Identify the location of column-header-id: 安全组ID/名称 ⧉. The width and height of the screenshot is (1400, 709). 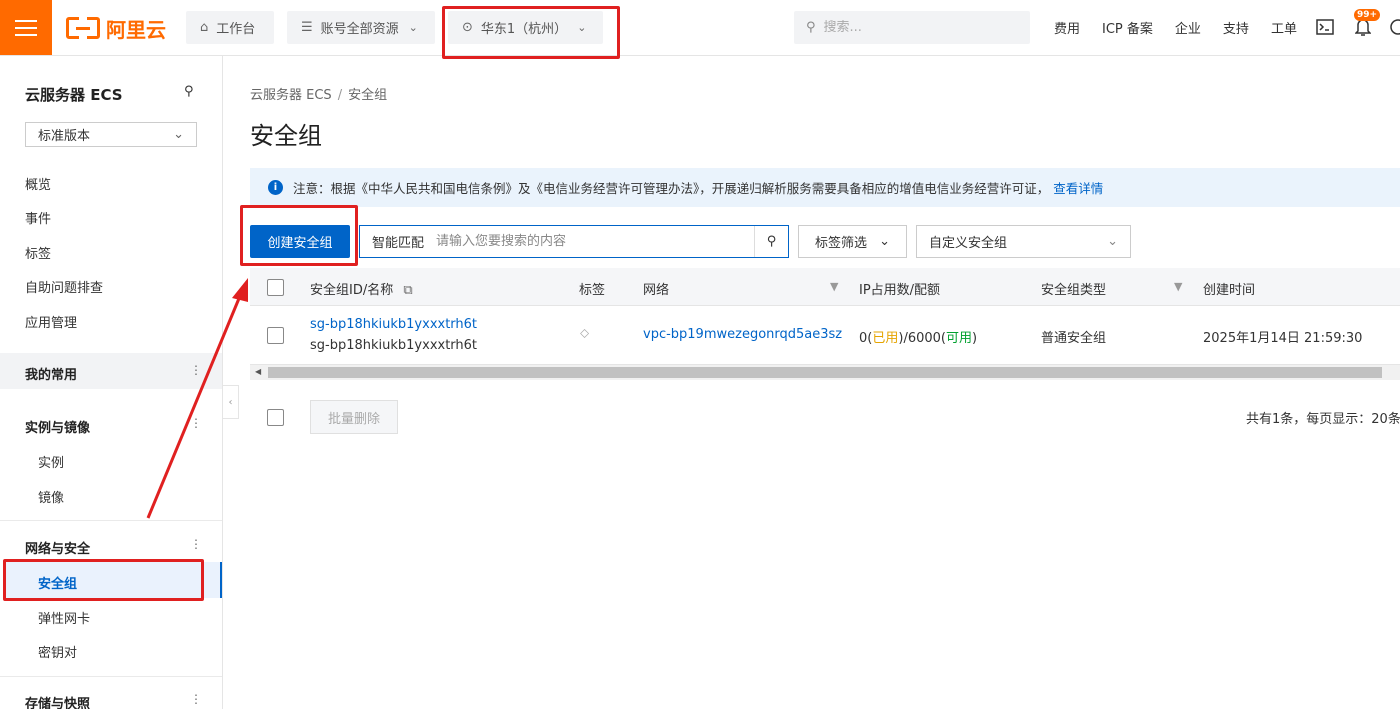
(361, 288).